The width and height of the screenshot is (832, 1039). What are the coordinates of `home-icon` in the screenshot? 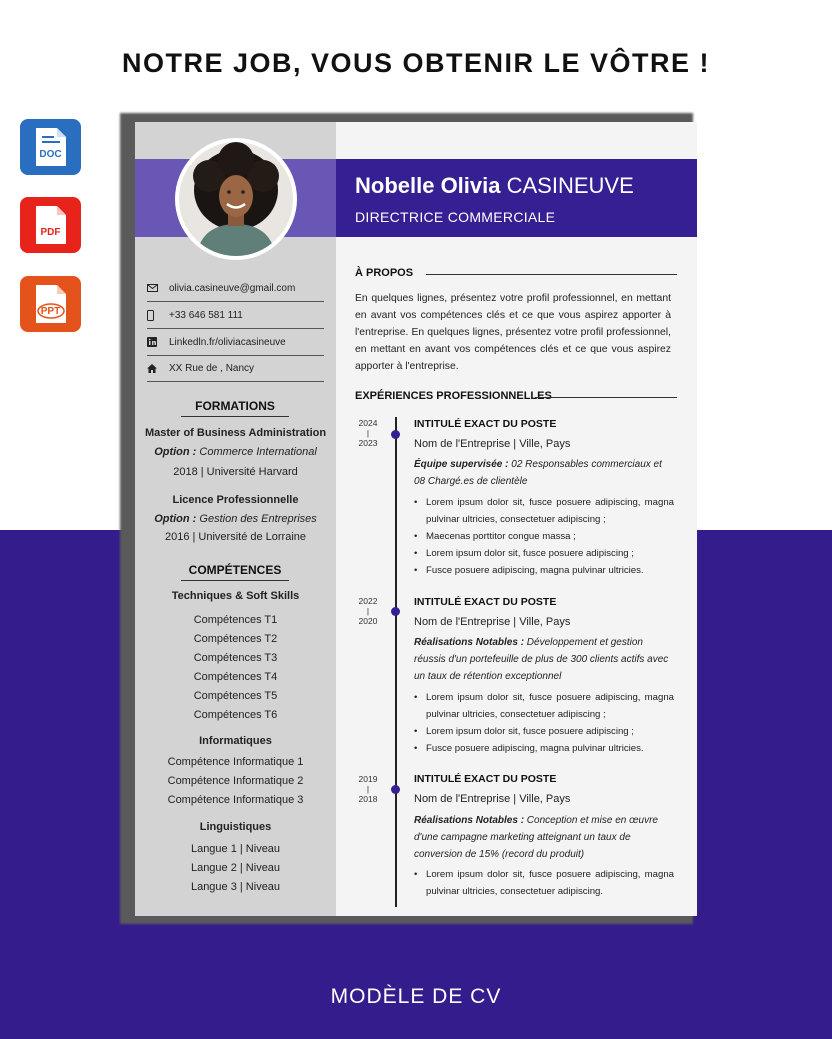 It's located at (158, 368).